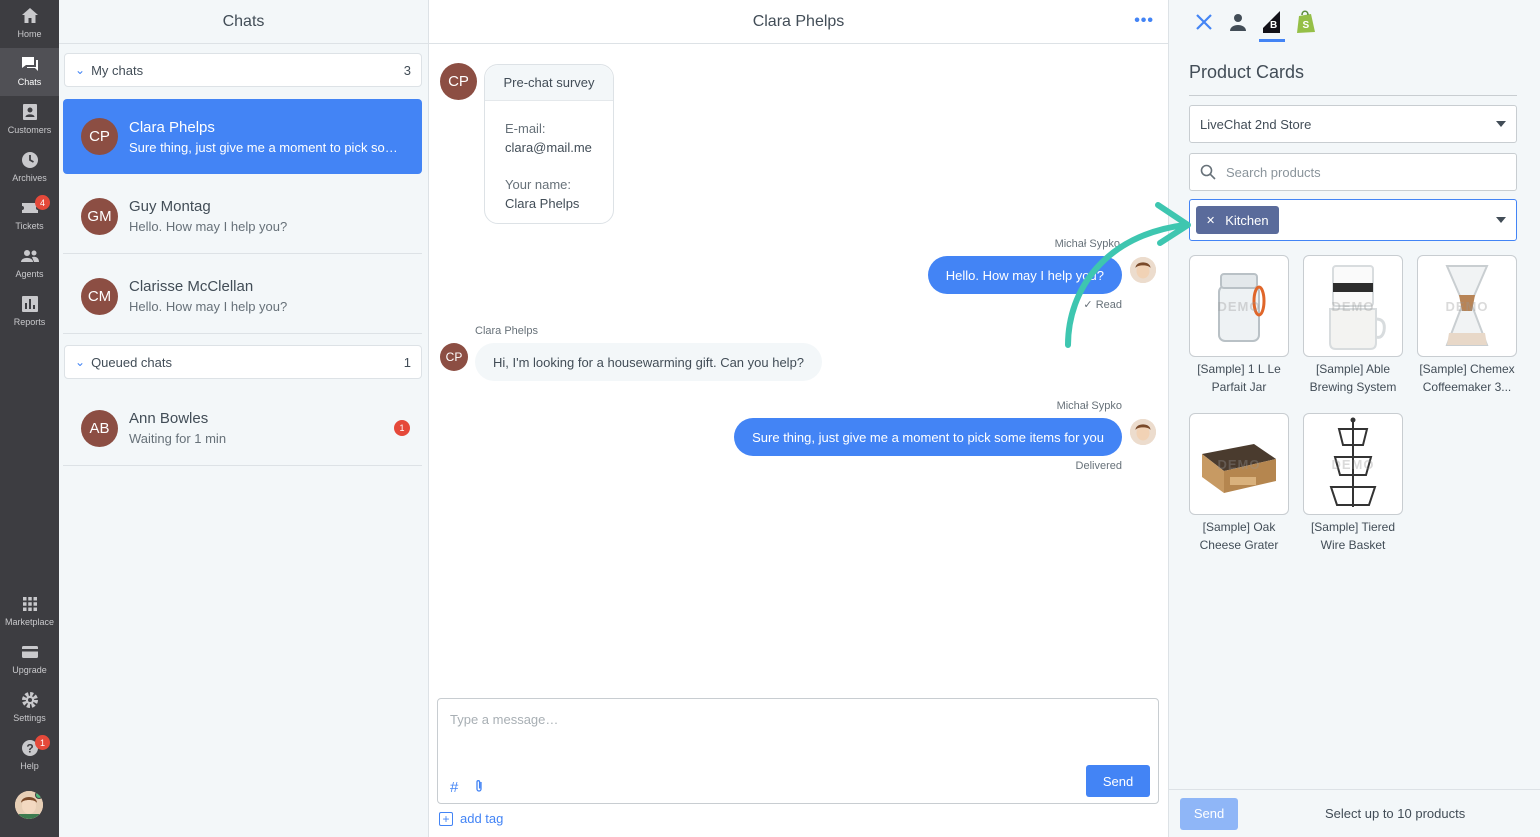 This screenshot has height=837, width=1540. What do you see at coordinates (29, 112) in the screenshot?
I see `customers-icon` at bounding box center [29, 112].